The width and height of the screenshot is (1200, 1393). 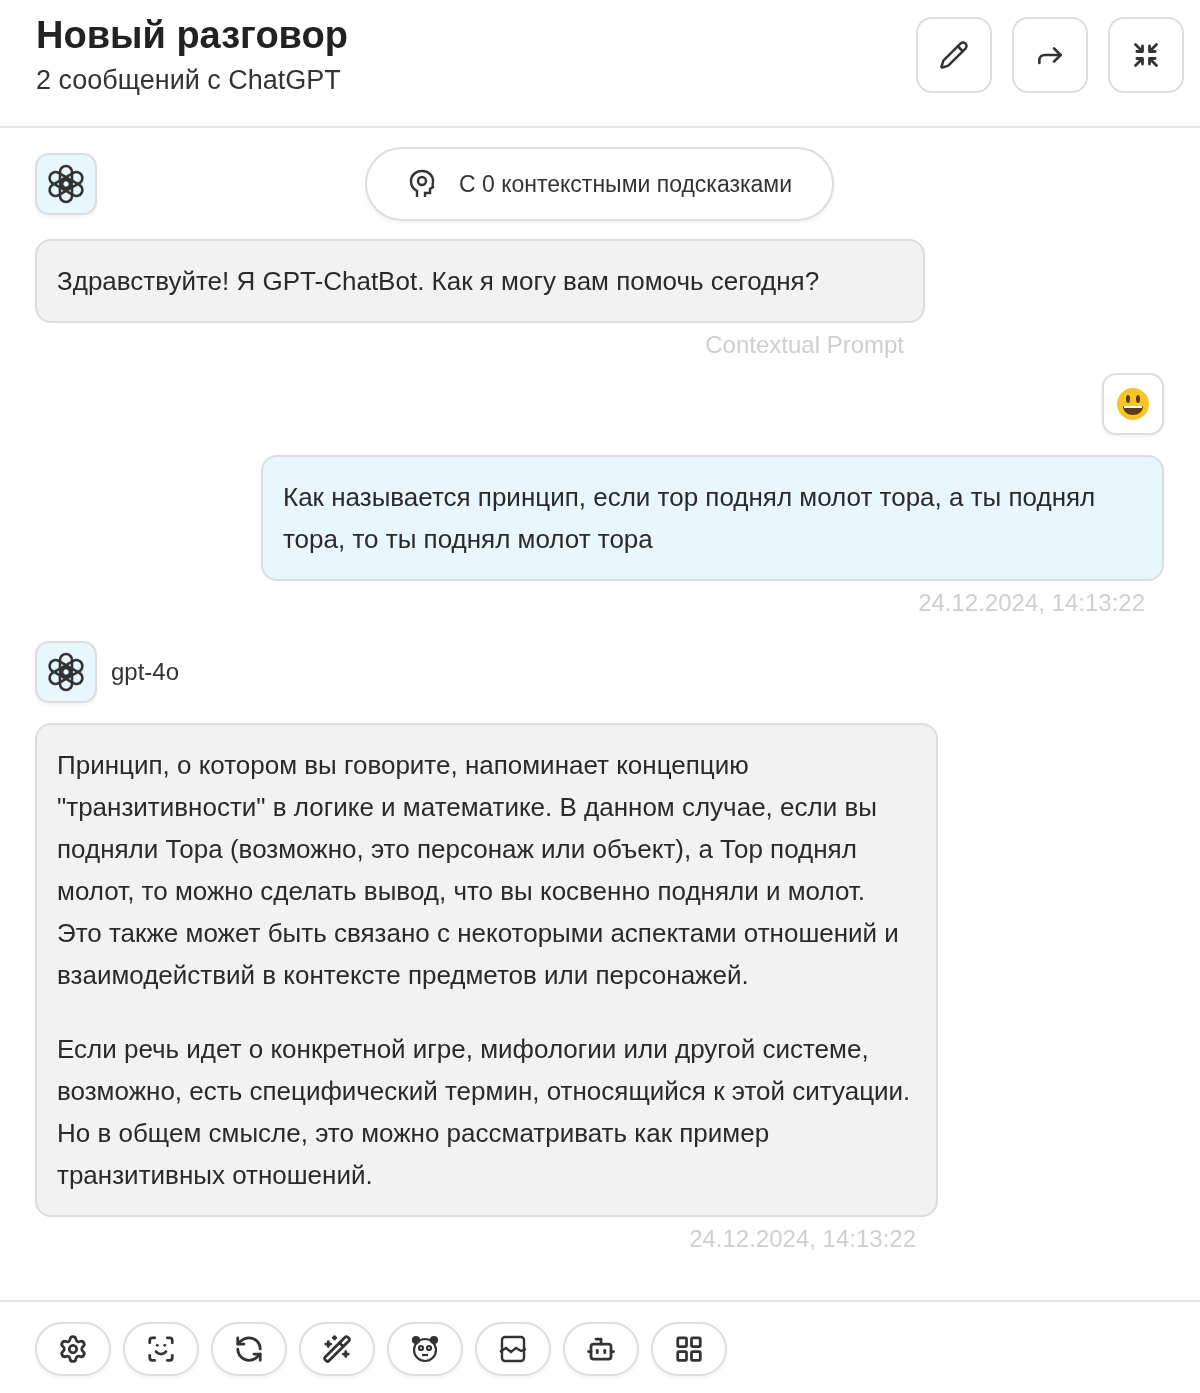 I want to click on chat-title: Новый разговор, so click(x=192, y=35).